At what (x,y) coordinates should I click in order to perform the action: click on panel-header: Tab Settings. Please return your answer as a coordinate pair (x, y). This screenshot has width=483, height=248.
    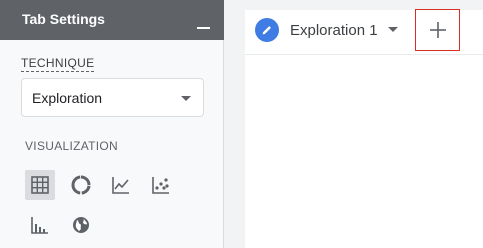
    Looking at the image, I should click on (112, 20).